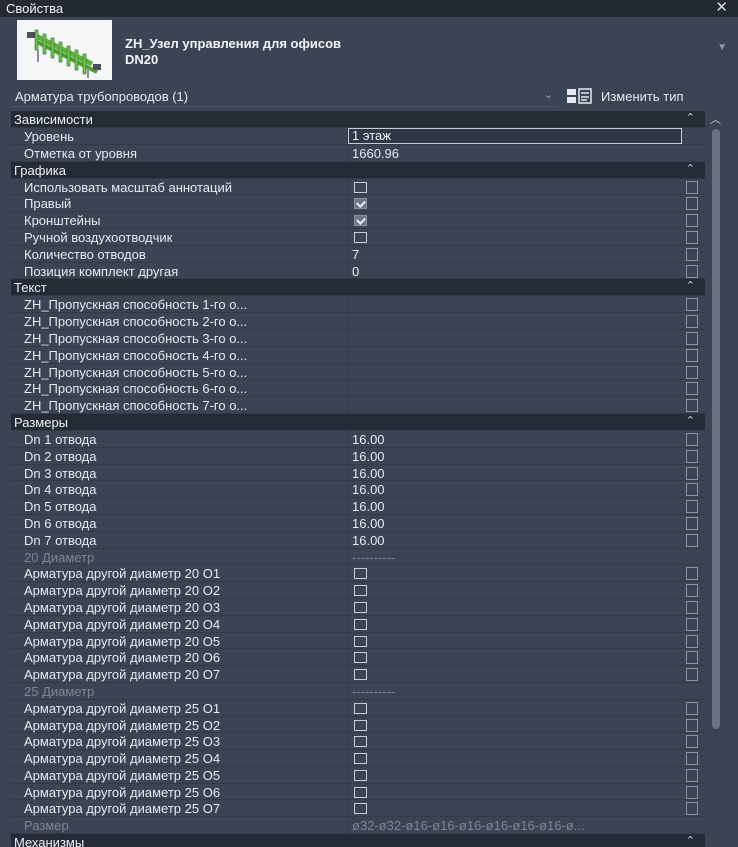 This screenshot has height=847, width=738. I want to click on property-row: Арматура другой диаметр 25 О4, so click(358, 758).